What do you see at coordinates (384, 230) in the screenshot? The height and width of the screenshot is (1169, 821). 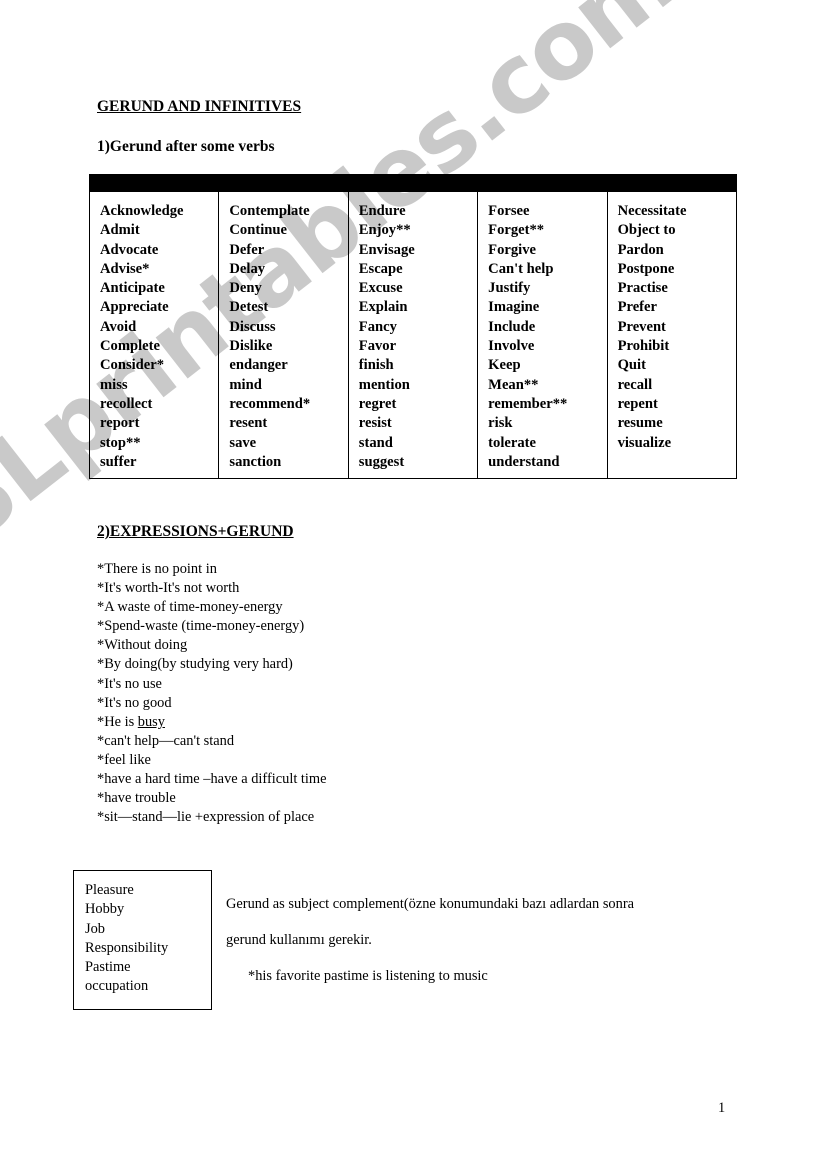 I see `verb-item: Enjoy**` at bounding box center [384, 230].